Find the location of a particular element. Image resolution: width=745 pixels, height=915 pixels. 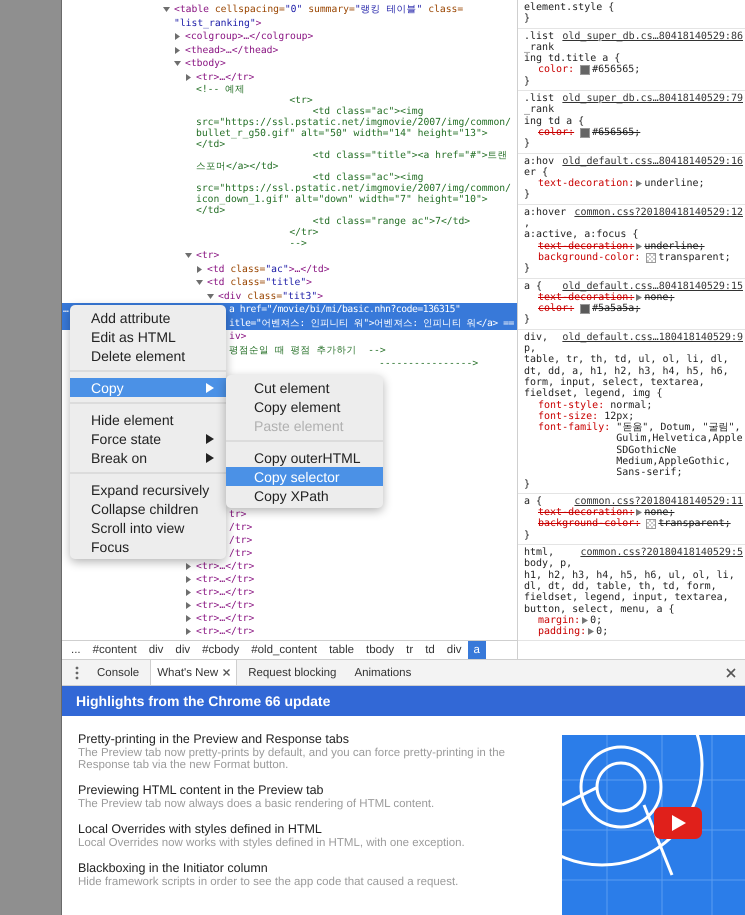

menu-item: Collapse children is located at coordinates (148, 508).